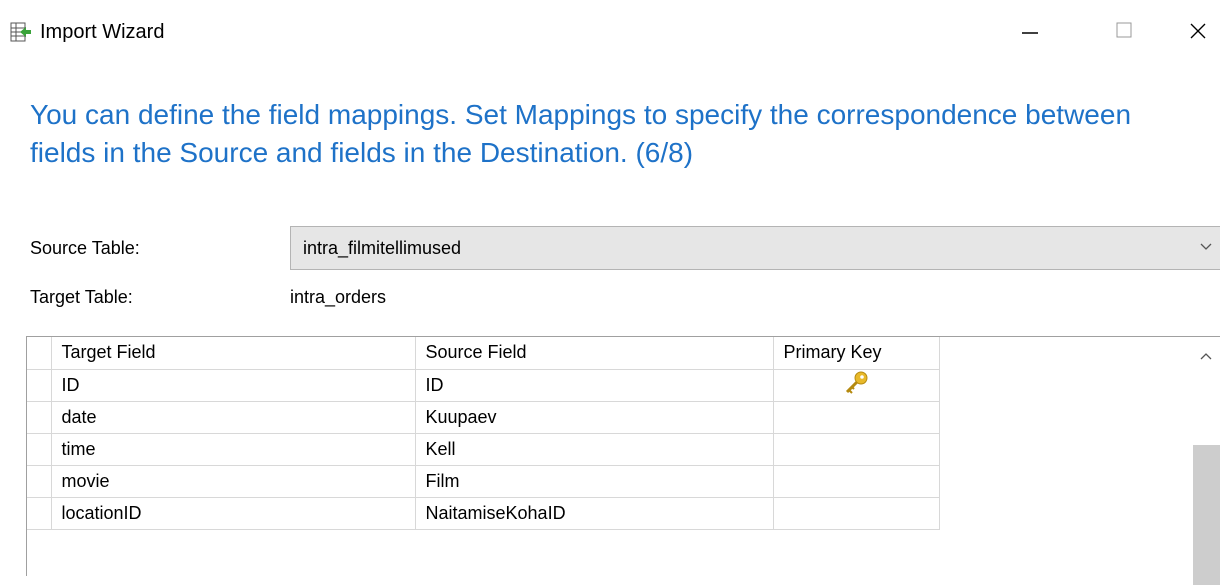  I want to click on table-row: locationID NaitamiseKohaID, so click(483, 513).